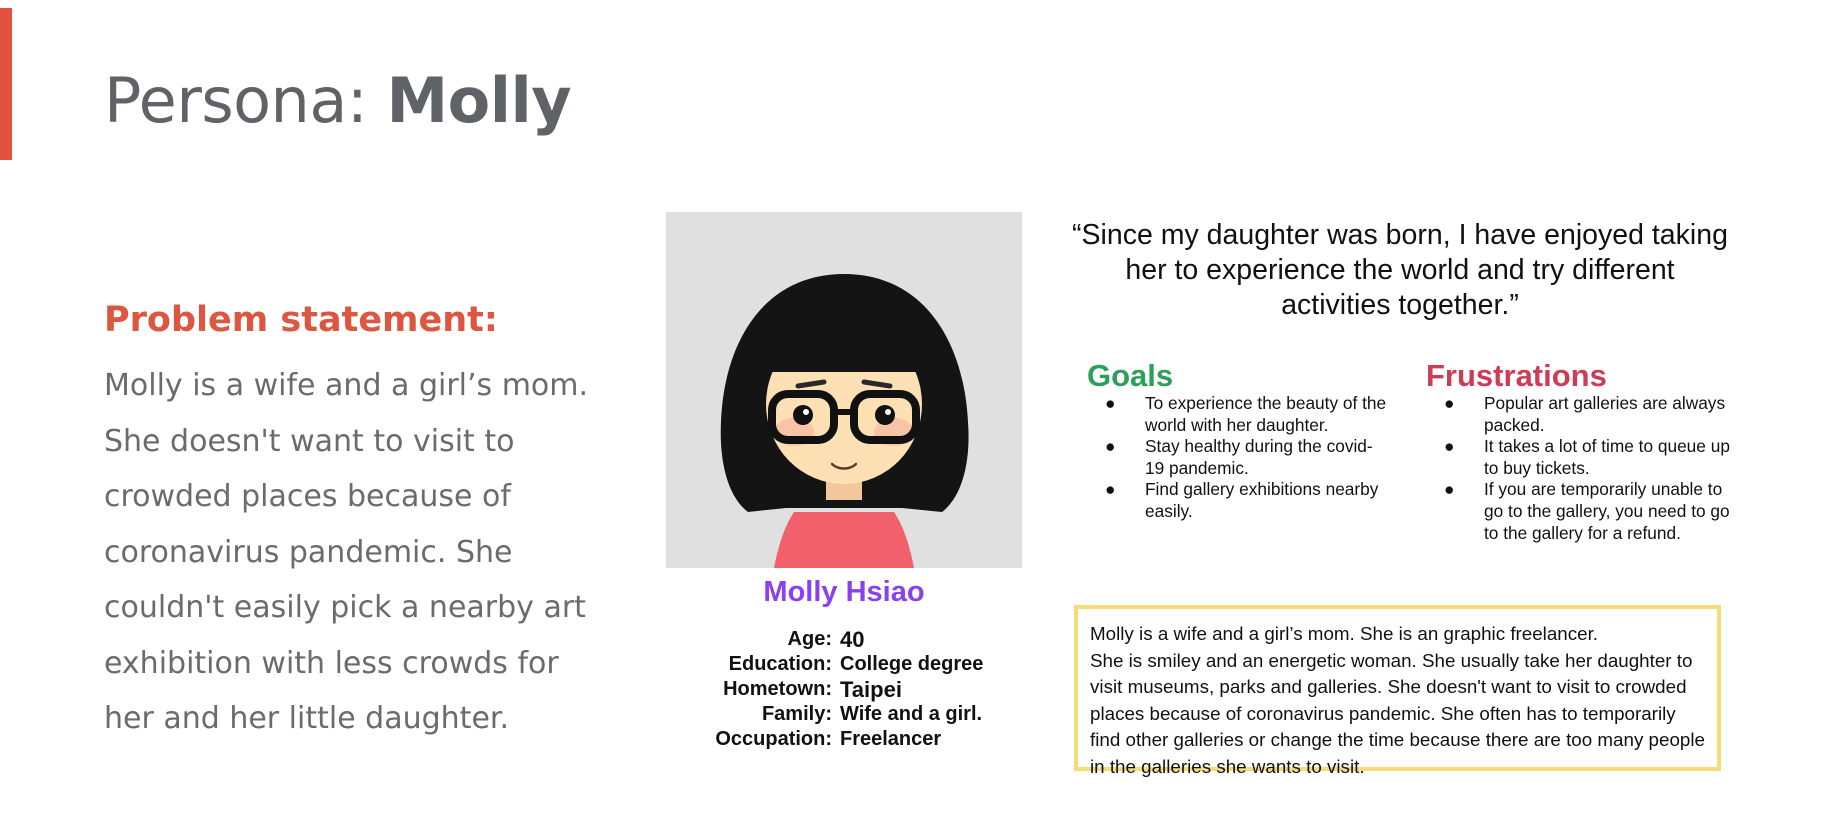 This screenshot has height=826, width=1822. What do you see at coordinates (6, 84) in the screenshot?
I see `accent-bar` at bounding box center [6, 84].